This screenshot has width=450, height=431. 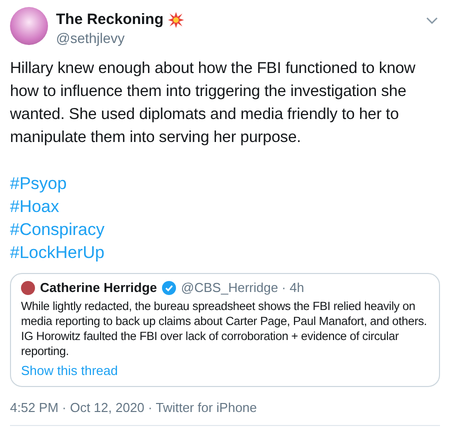 What do you see at coordinates (35, 206) in the screenshot?
I see `hashtag-link: #Hoax` at bounding box center [35, 206].